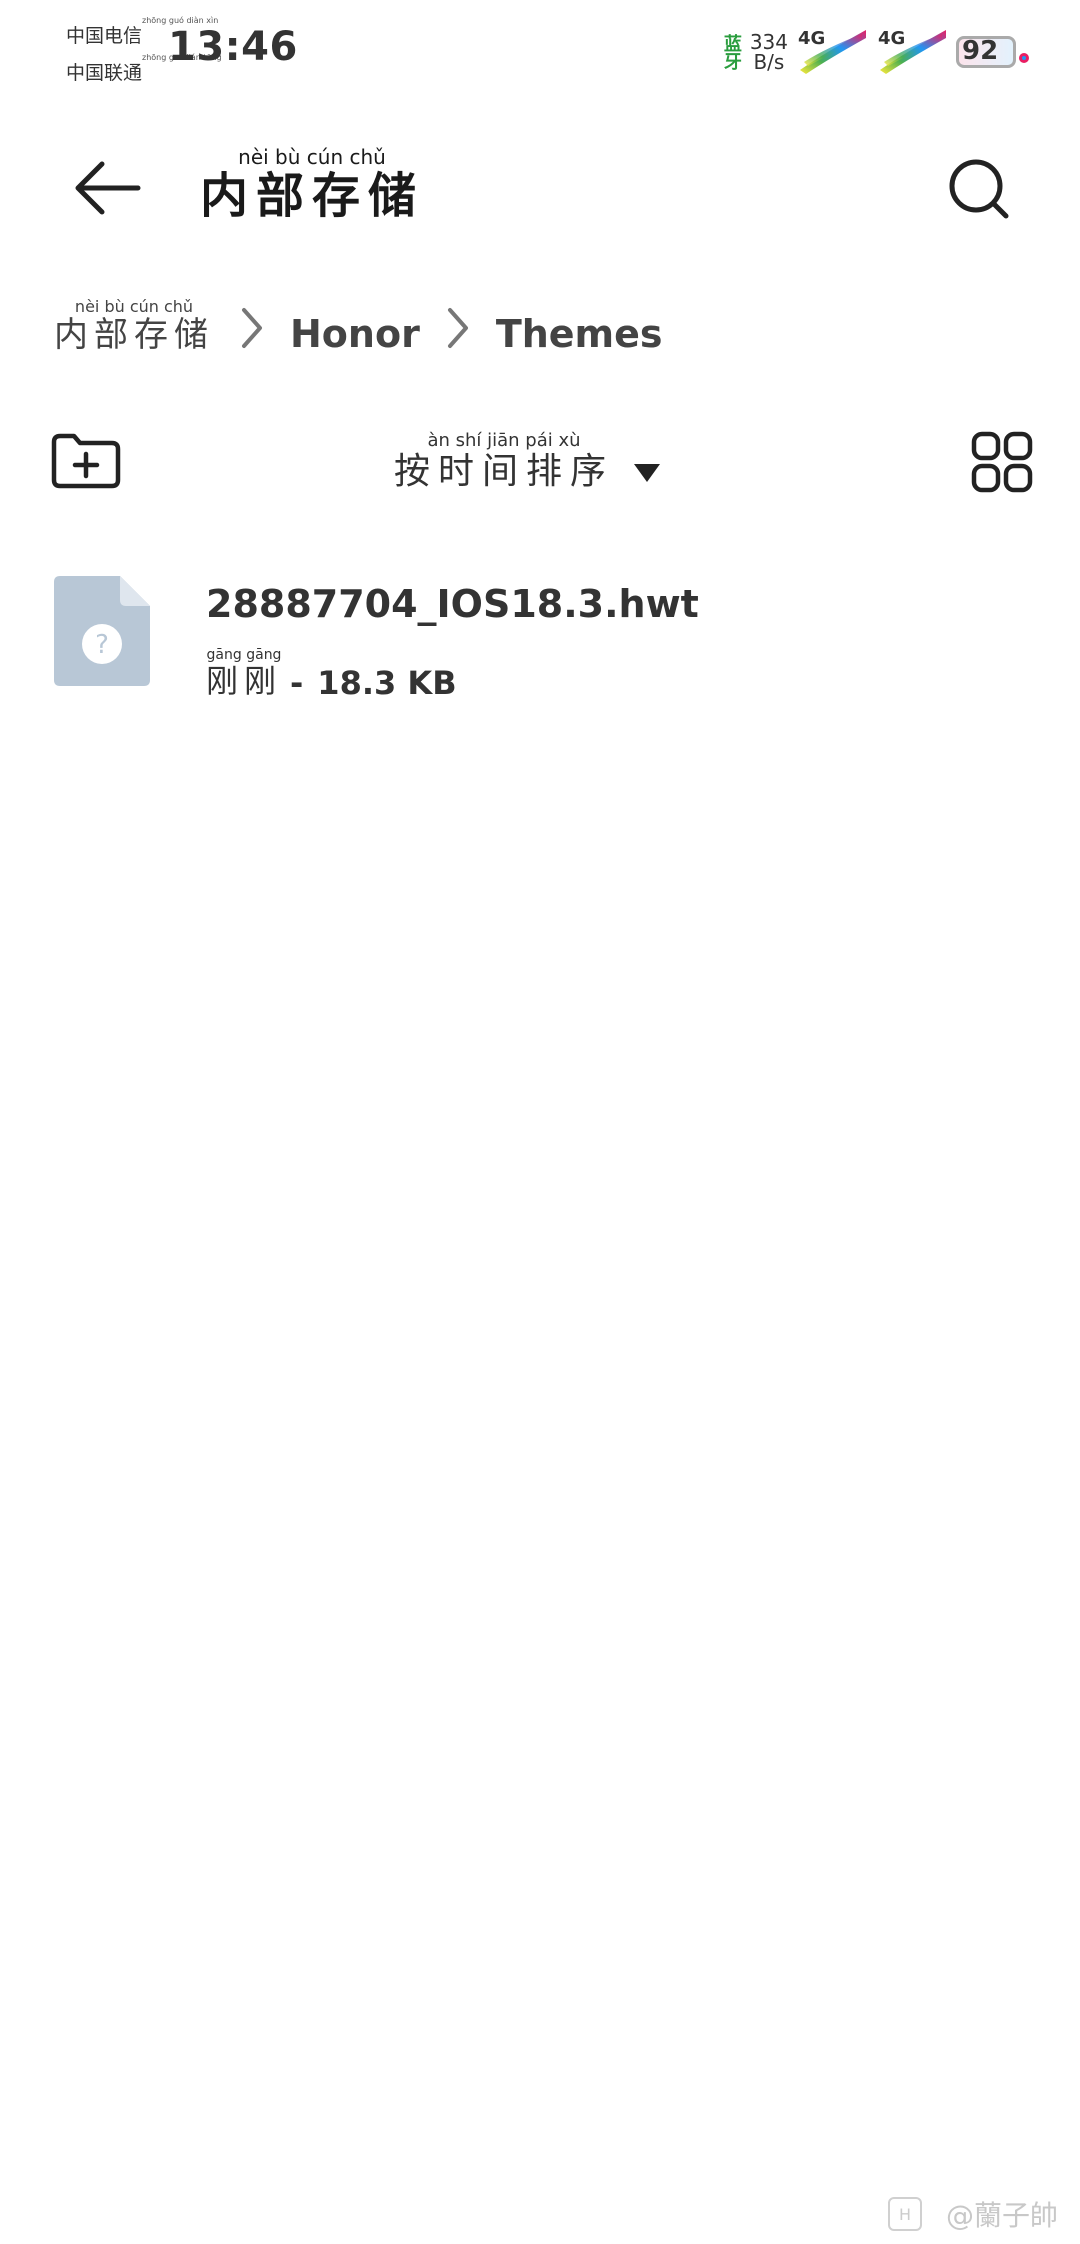  What do you see at coordinates (904, 2214) in the screenshot?
I see `watermark-logo: H` at bounding box center [904, 2214].